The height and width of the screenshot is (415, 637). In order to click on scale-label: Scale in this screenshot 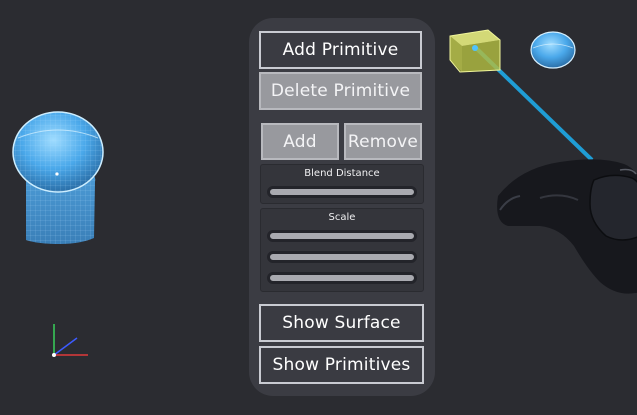, I will do `click(342, 217)`.